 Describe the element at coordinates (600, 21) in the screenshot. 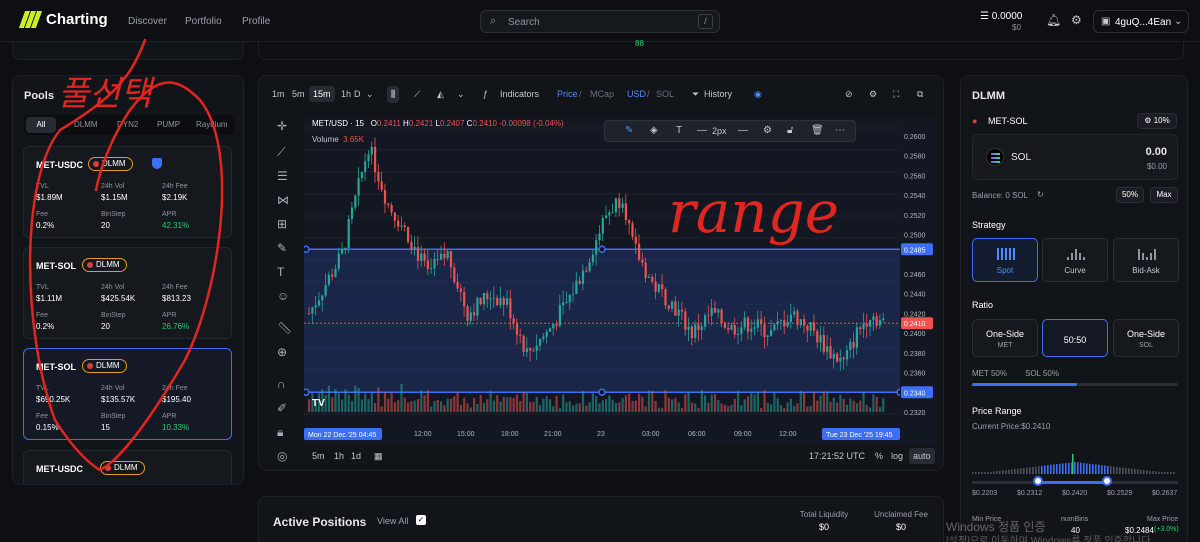

I see `search-input: ⌕ Search /` at that location.